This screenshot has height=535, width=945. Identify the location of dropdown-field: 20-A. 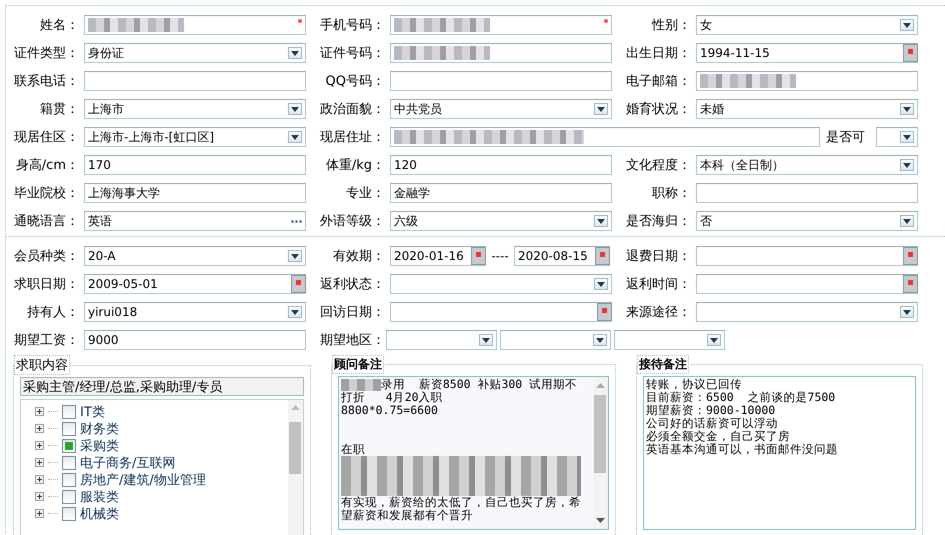
(195, 256).